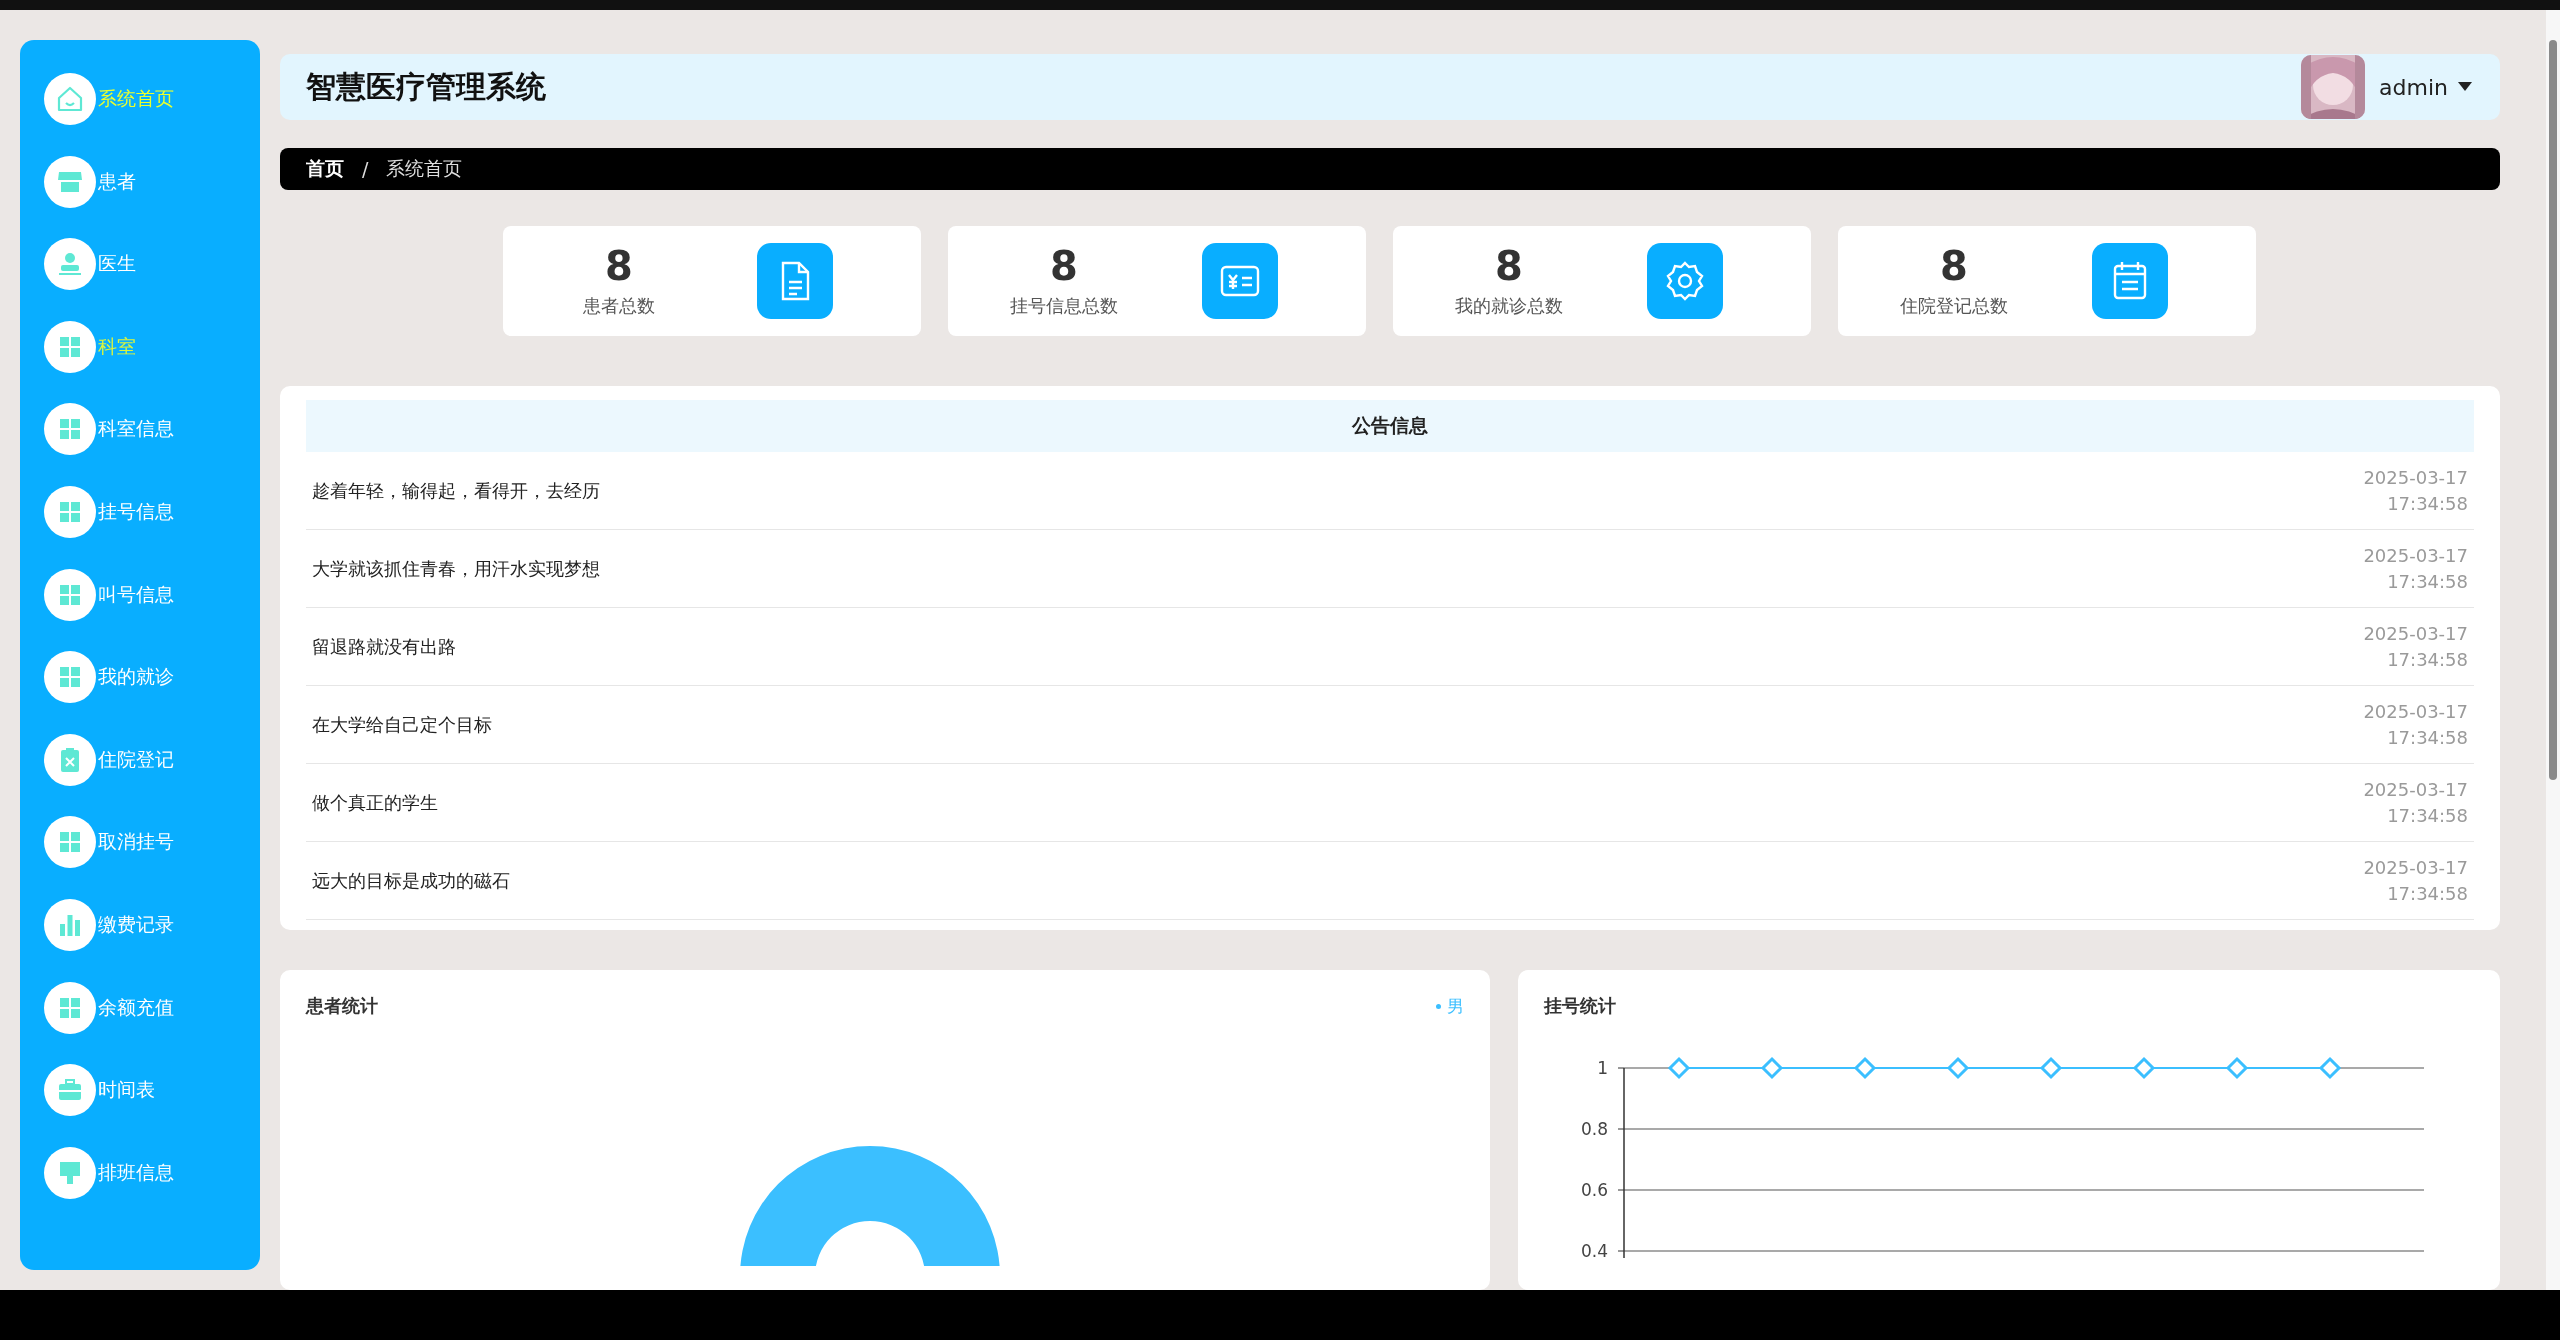  I want to click on y-tick-label: 0.4, so click(1594, 1249).